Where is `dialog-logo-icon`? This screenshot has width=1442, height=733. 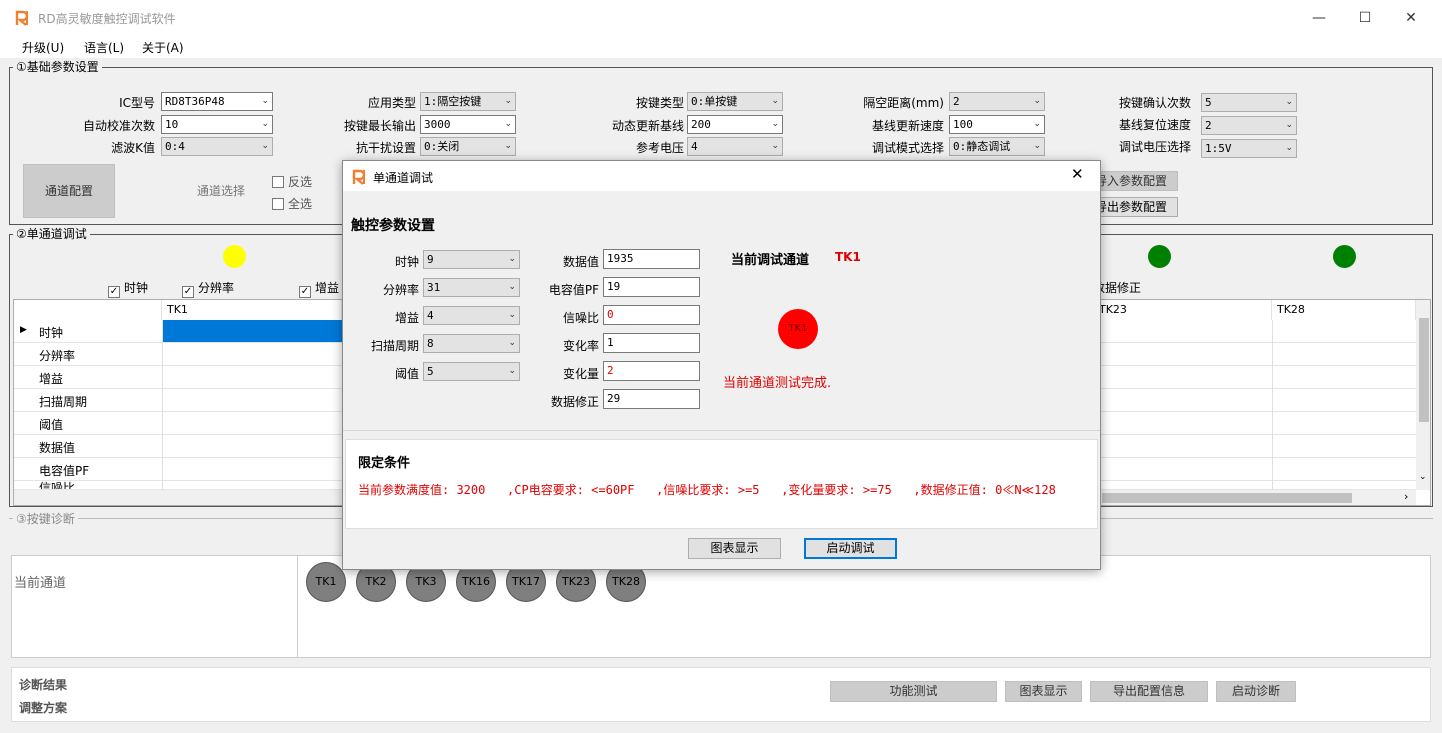 dialog-logo-icon is located at coordinates (360, 177).